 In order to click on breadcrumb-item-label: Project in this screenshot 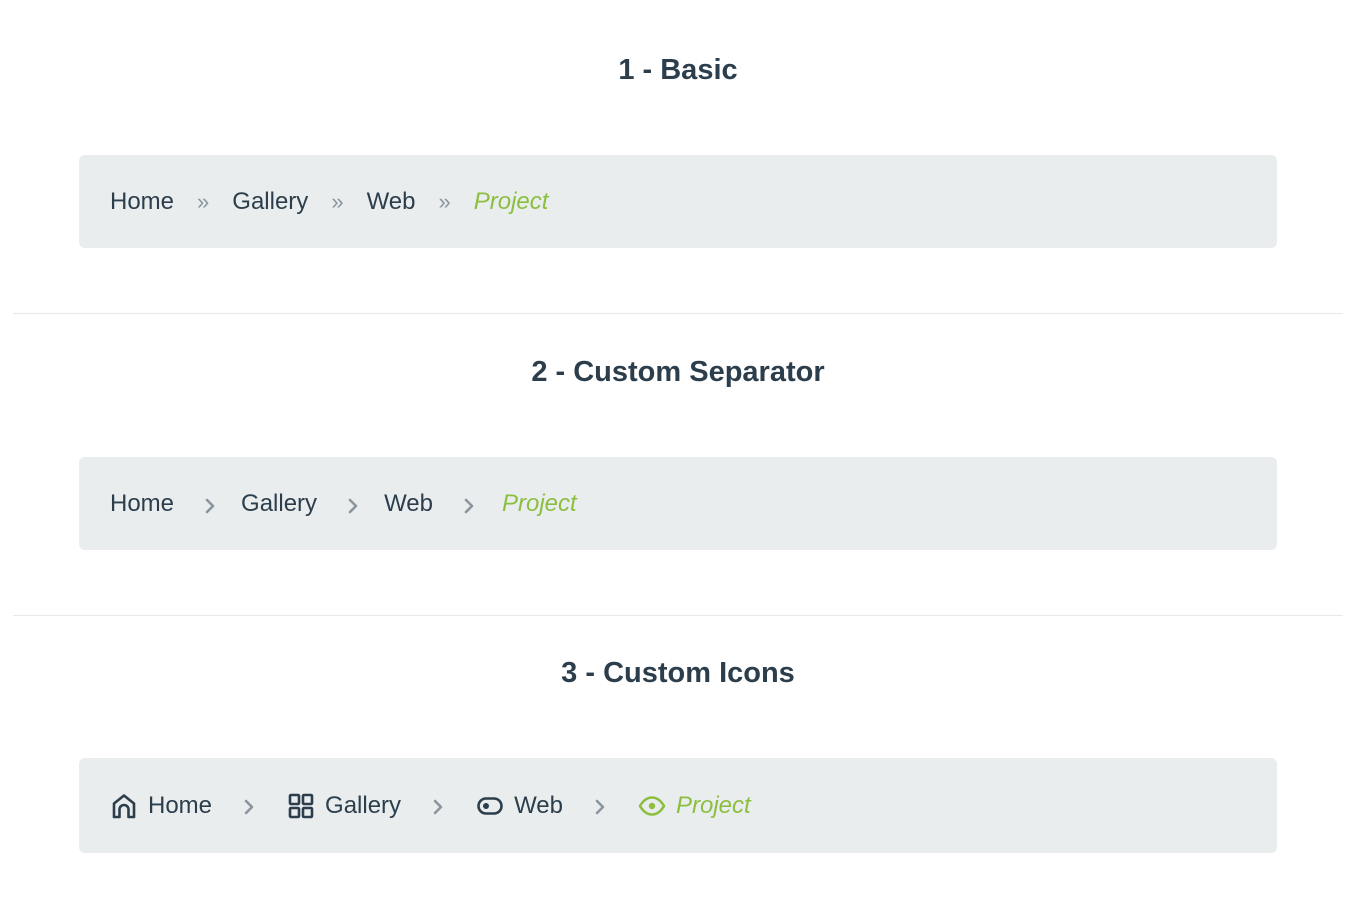, I will do `click(713, 805)`.